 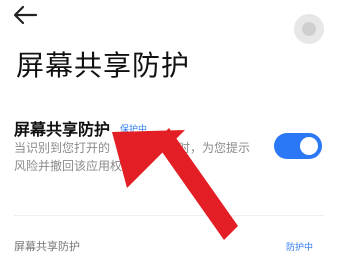 What do you see at coordinates (299, 246) in the screenshot?
I see `row-value: 防护中` at bounding box center [299, 246].